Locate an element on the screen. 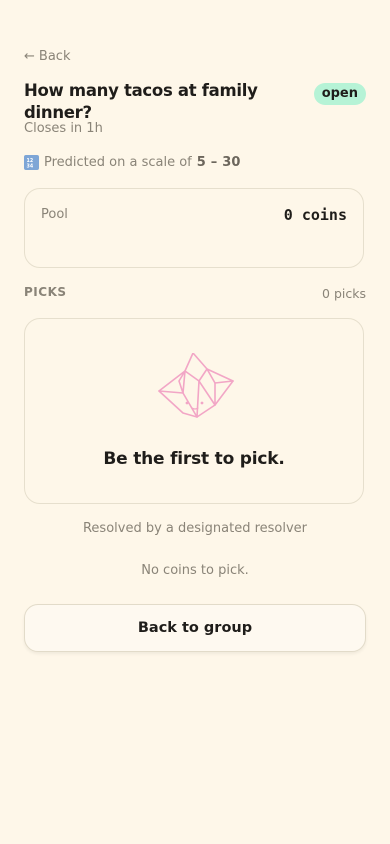 The width and height of the screenshot is (390, 844). pool-card: Pool 0 coins is located at coordinates (194, 228).